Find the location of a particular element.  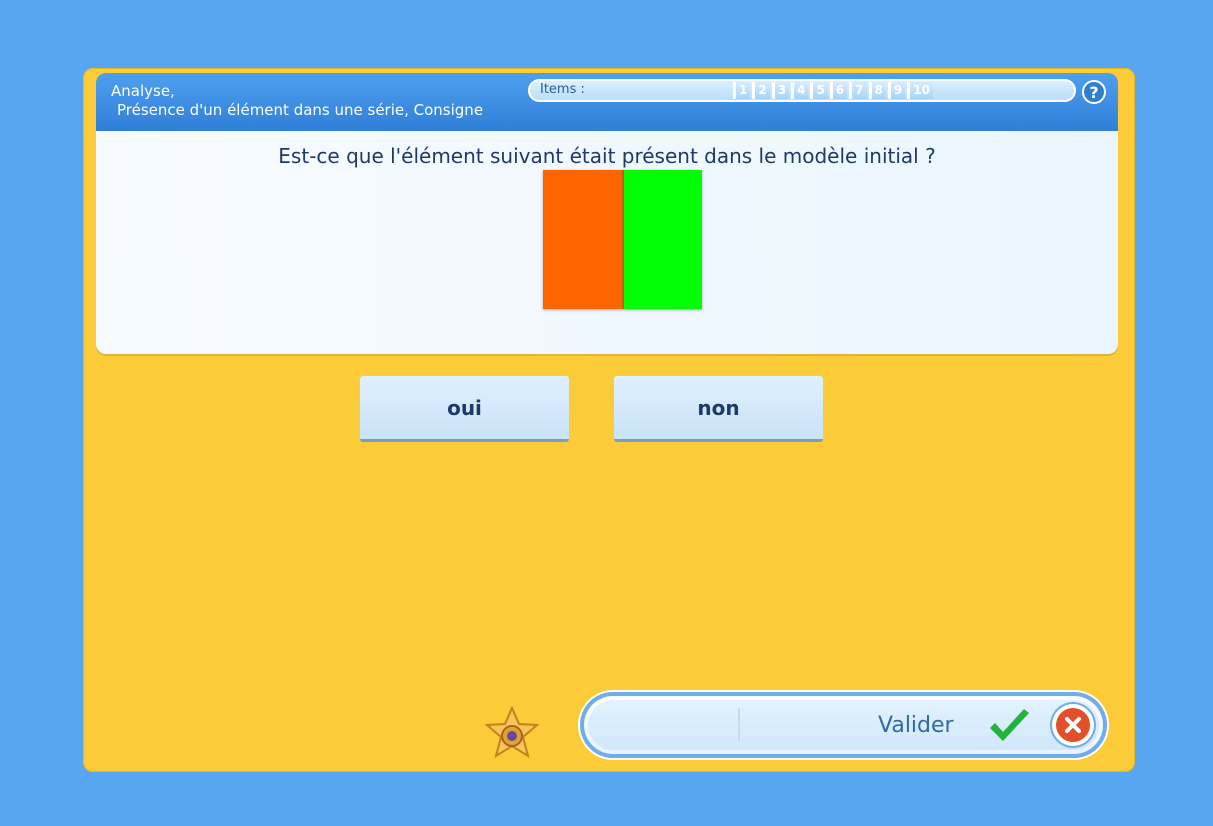

help-button: ? is located at coordinates (1094, 92).